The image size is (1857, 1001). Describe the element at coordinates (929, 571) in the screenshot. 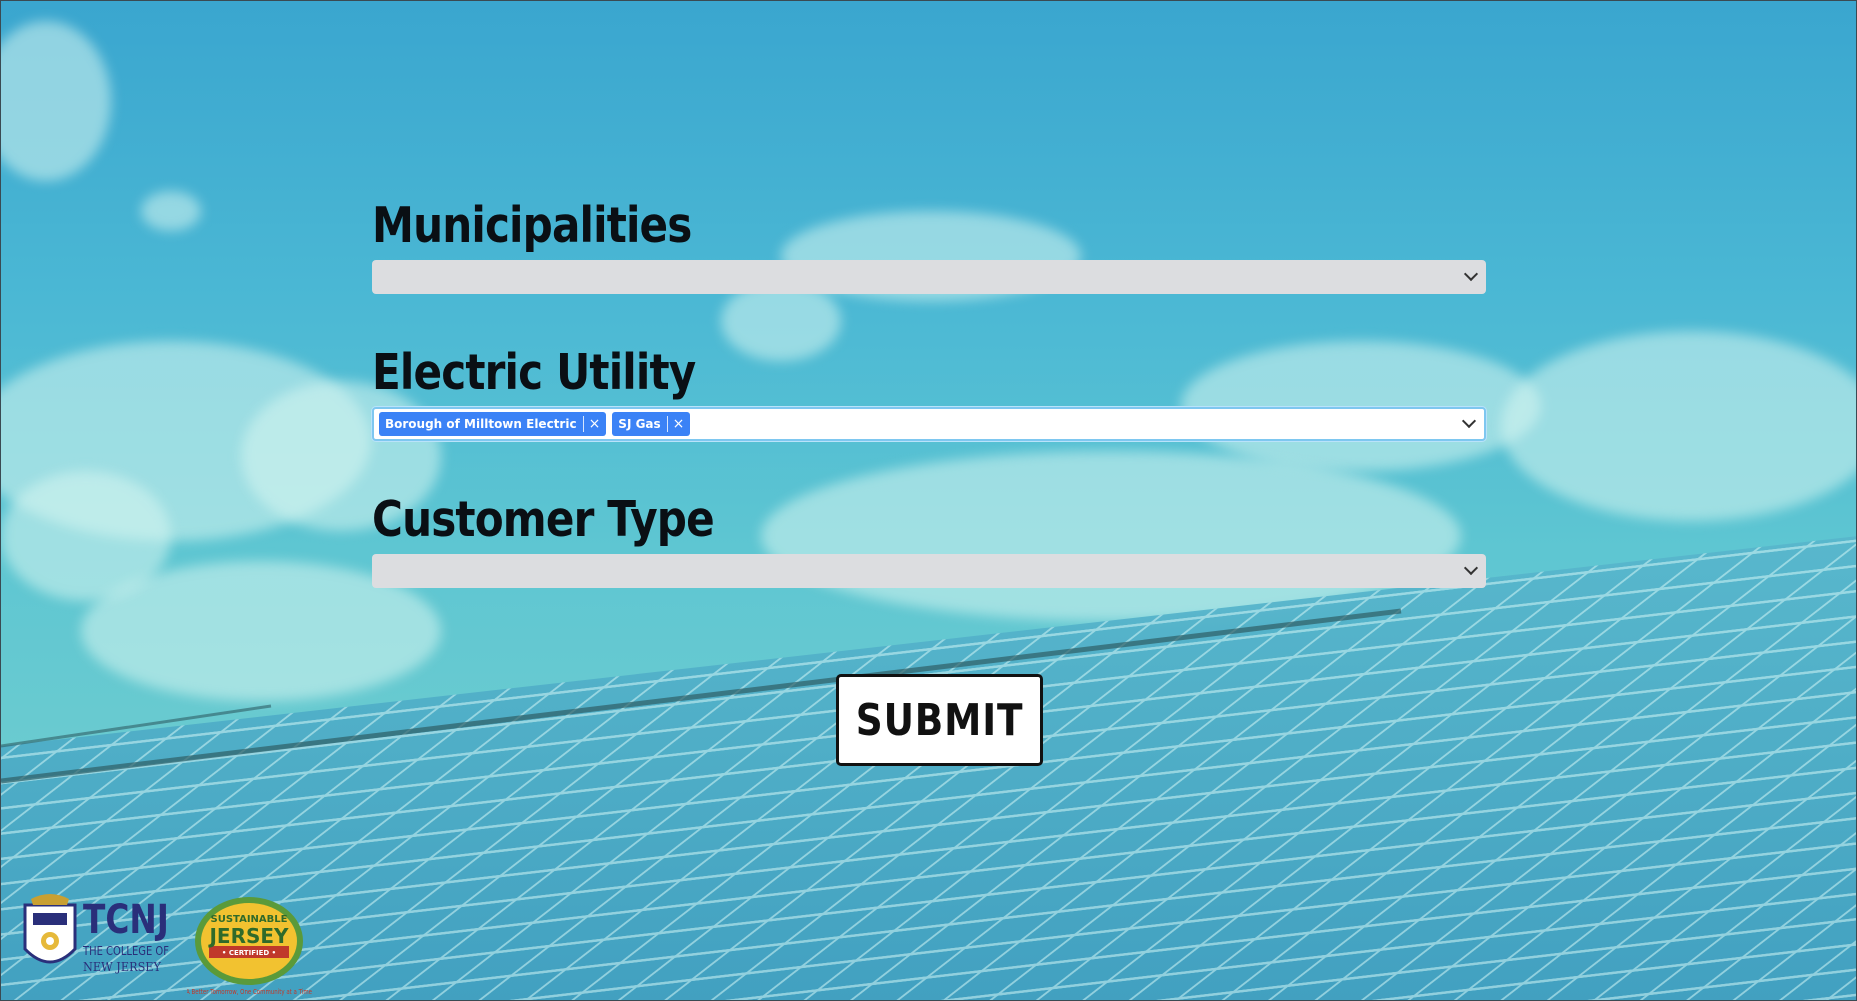

I see `customer-type-select` at that location.